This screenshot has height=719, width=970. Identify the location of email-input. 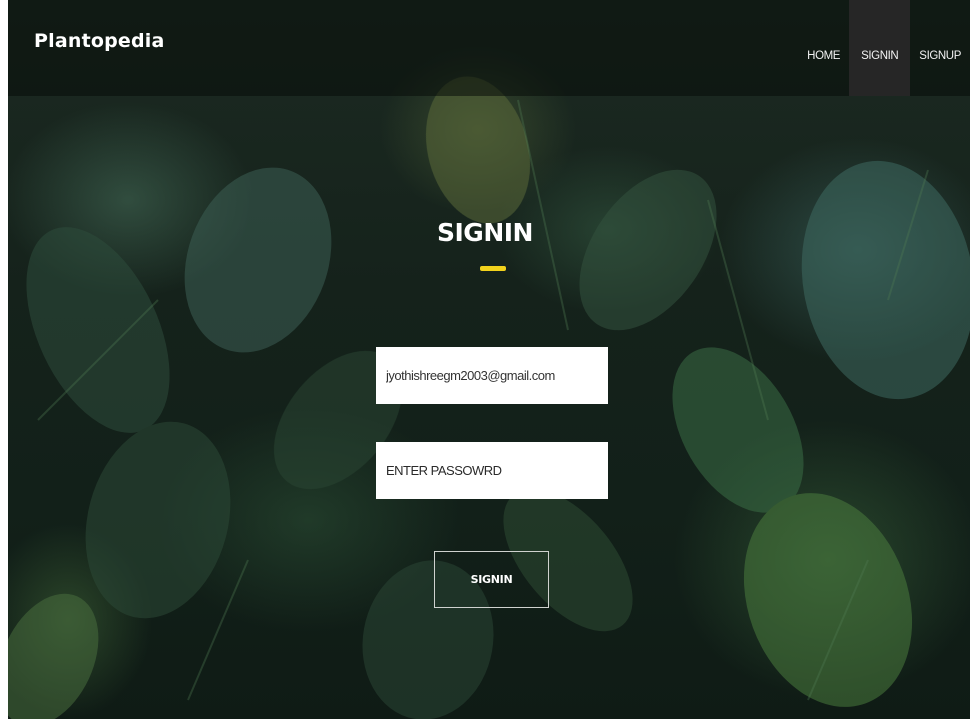
(492, 375).